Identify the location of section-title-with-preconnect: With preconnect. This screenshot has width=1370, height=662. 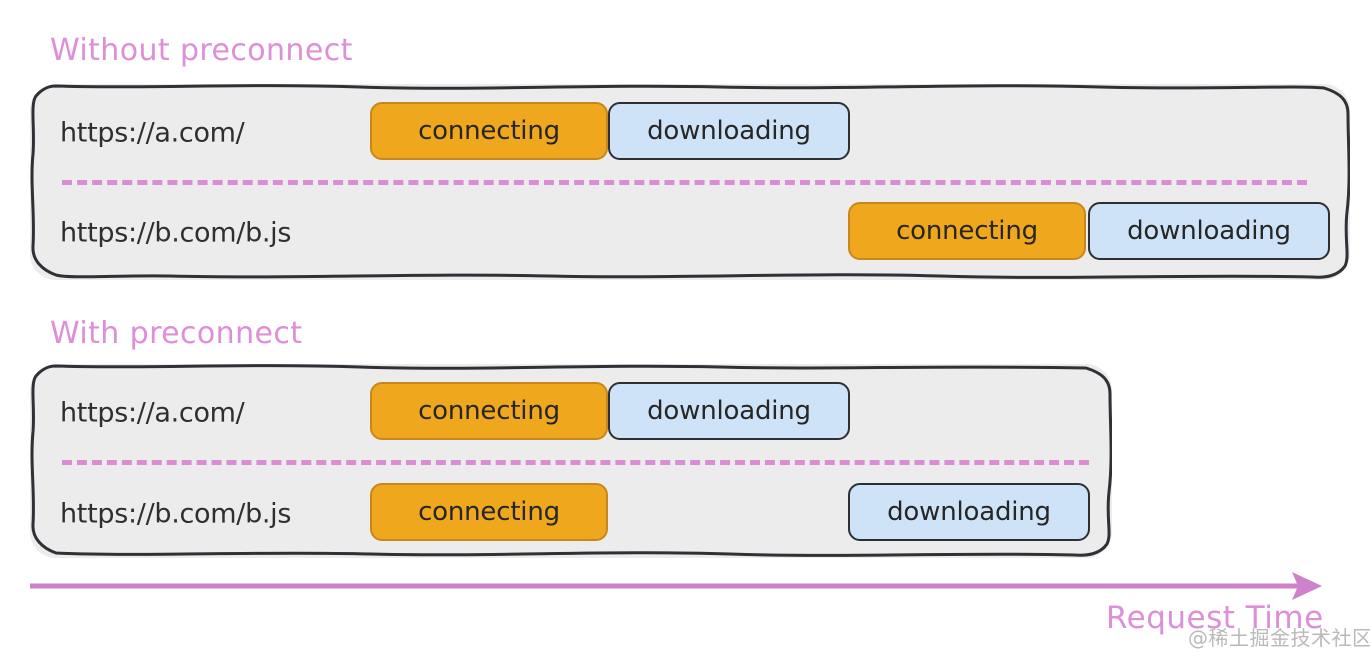
(176, 333).